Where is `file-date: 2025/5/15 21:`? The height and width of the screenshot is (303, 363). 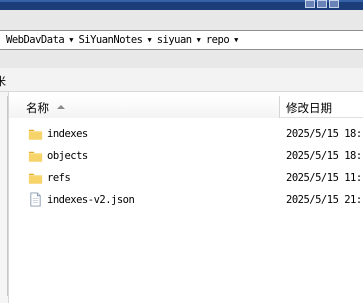
file-date: 2025/5/15 21: is located at coordinates (324, 200).